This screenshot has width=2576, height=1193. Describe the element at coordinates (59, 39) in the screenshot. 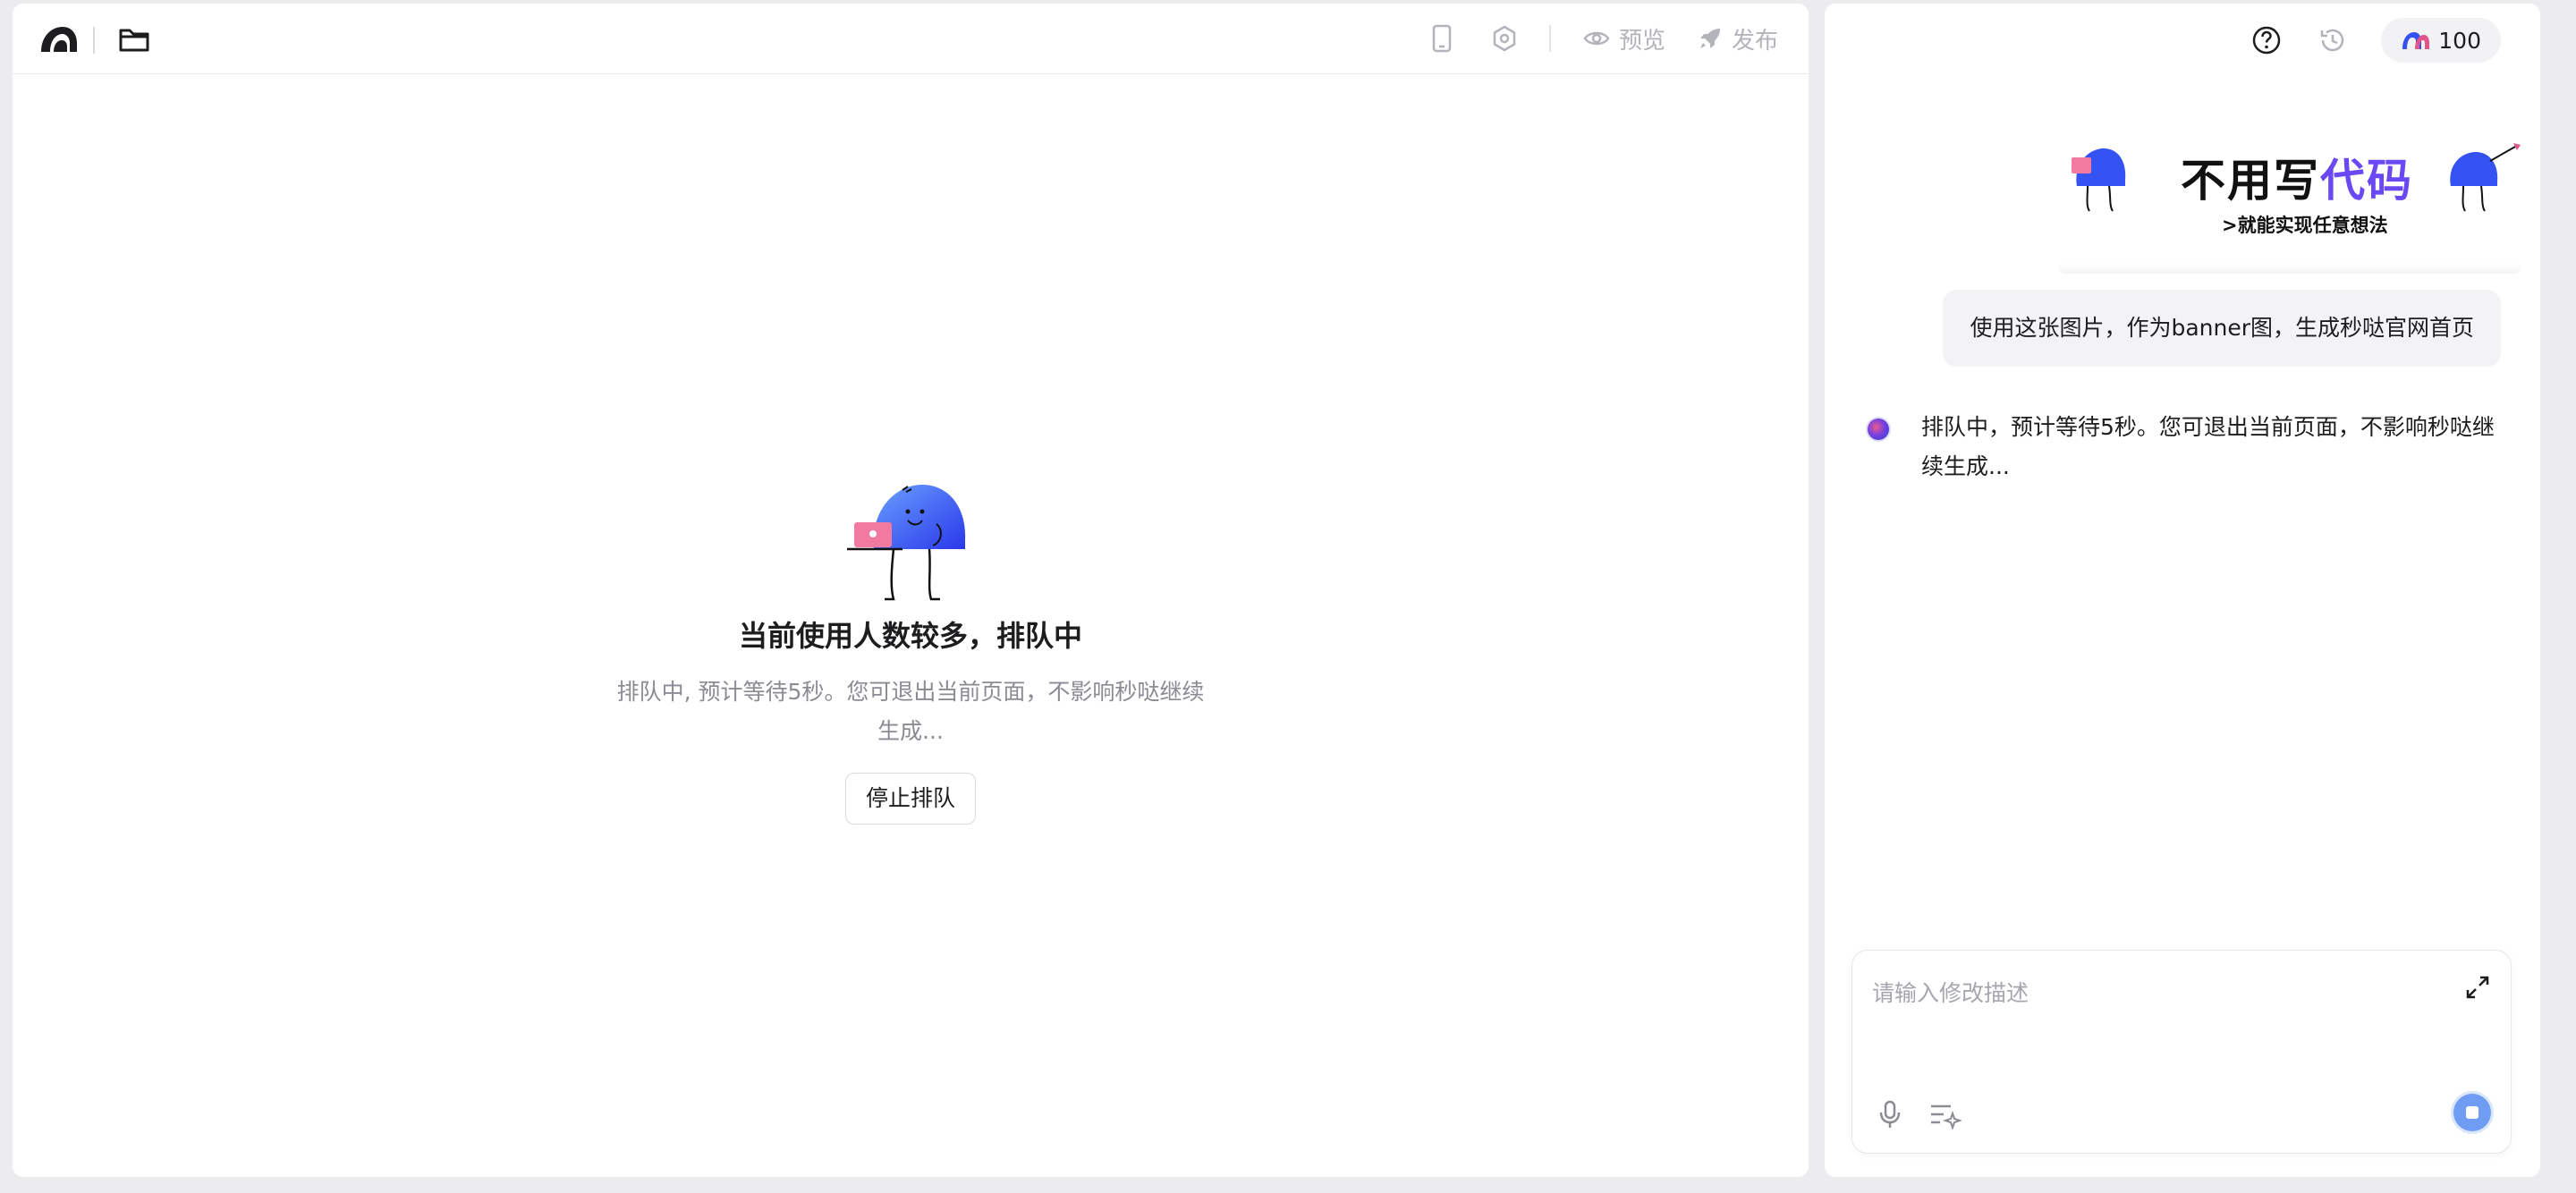

I see `logo-icon` at that location.